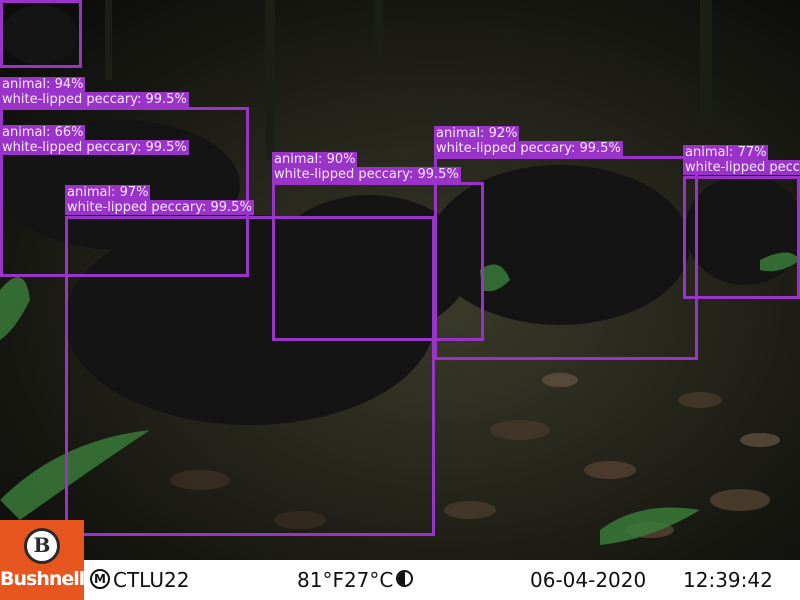 This screenshot has width=800, height=600. I want to click on brand-name: Bushnell, so click(42, 579).